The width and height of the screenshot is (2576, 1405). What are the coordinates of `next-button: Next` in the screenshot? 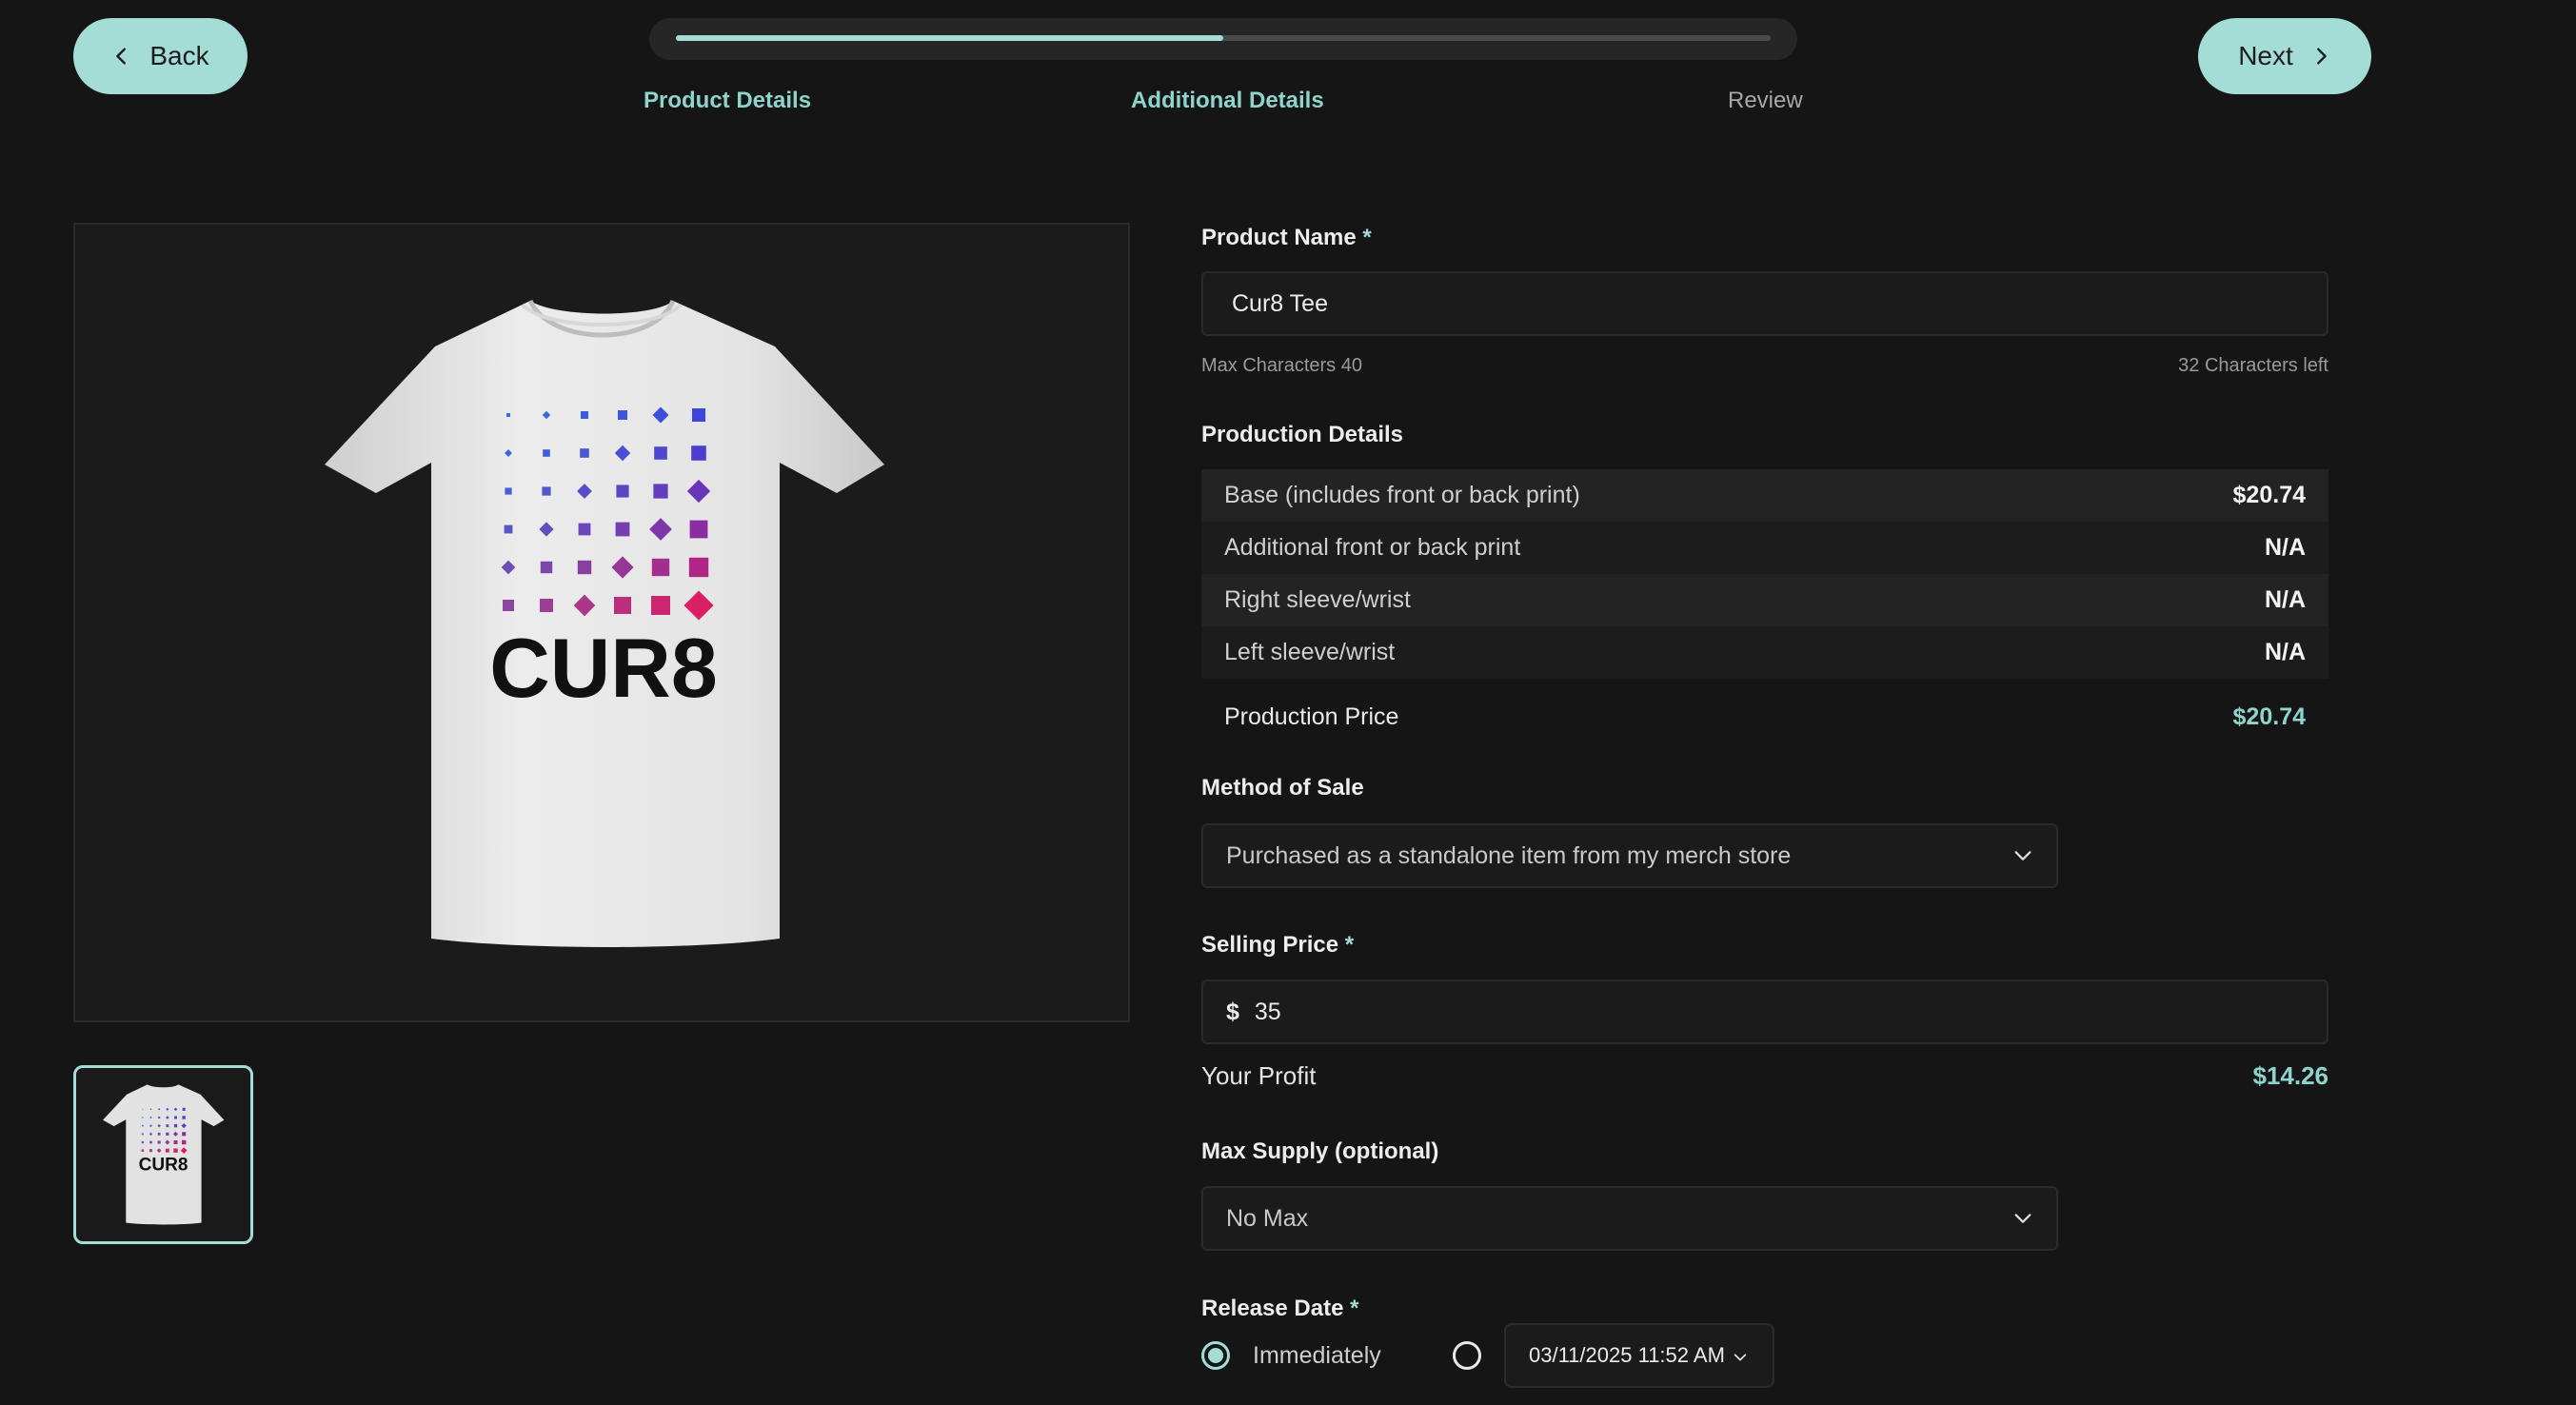 It's located at (2284, 56).